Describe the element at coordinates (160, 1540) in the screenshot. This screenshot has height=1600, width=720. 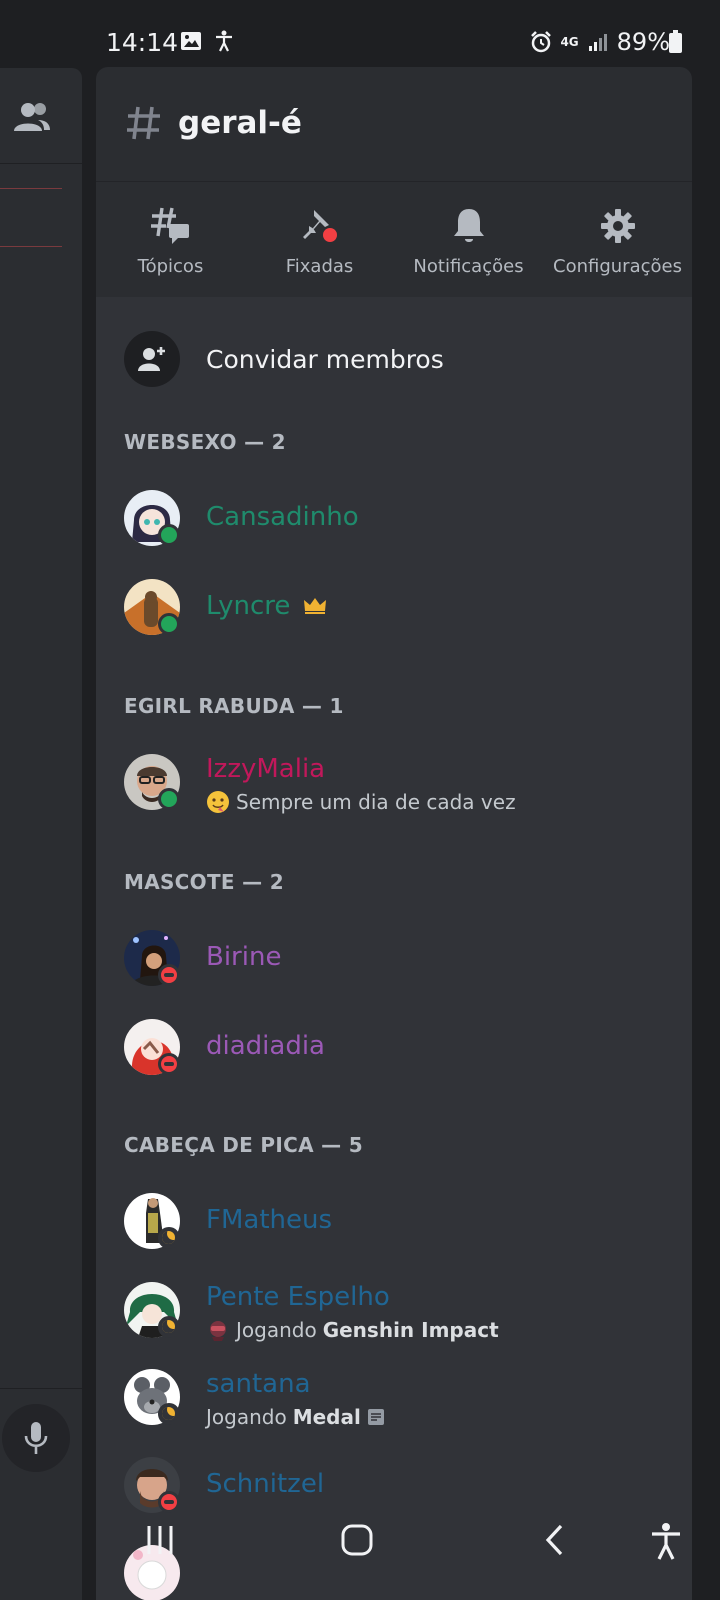
I see `recent-apps-icon` at that location.